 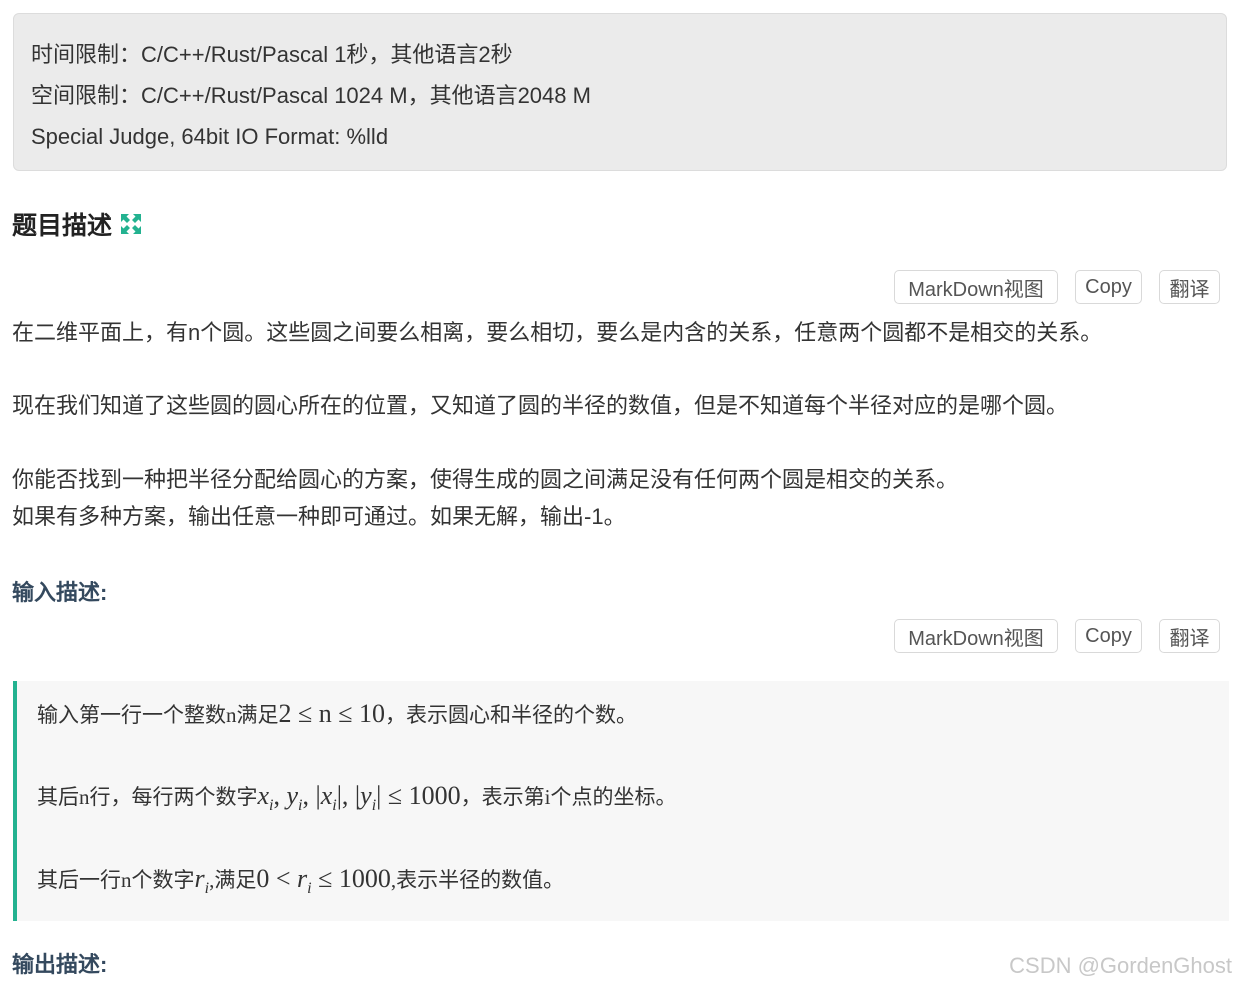 I want to click on input-toolbar: MarkDown视图 Copy 翻译, so click(x=1057, y=636).